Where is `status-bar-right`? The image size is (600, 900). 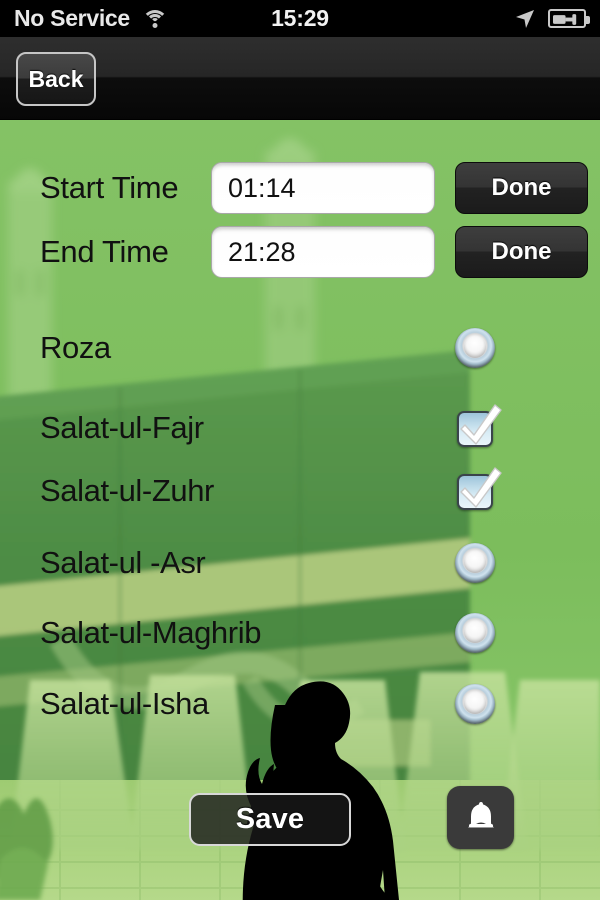 status-bar-right is located at coordinates (552, 18).